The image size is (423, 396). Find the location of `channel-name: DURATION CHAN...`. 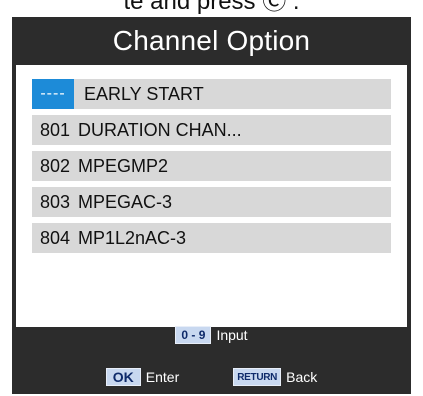

channel-name: DURATION CHAN... is located at coordinates (160, 129).